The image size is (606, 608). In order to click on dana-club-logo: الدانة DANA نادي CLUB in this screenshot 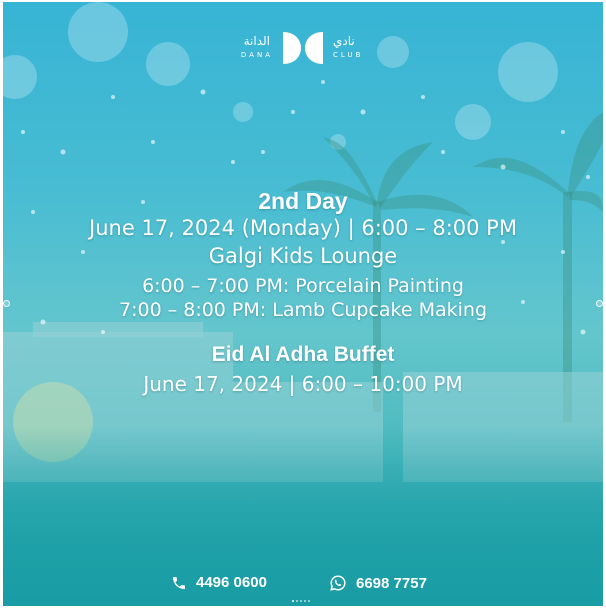, I will do `click(303, 50)`.